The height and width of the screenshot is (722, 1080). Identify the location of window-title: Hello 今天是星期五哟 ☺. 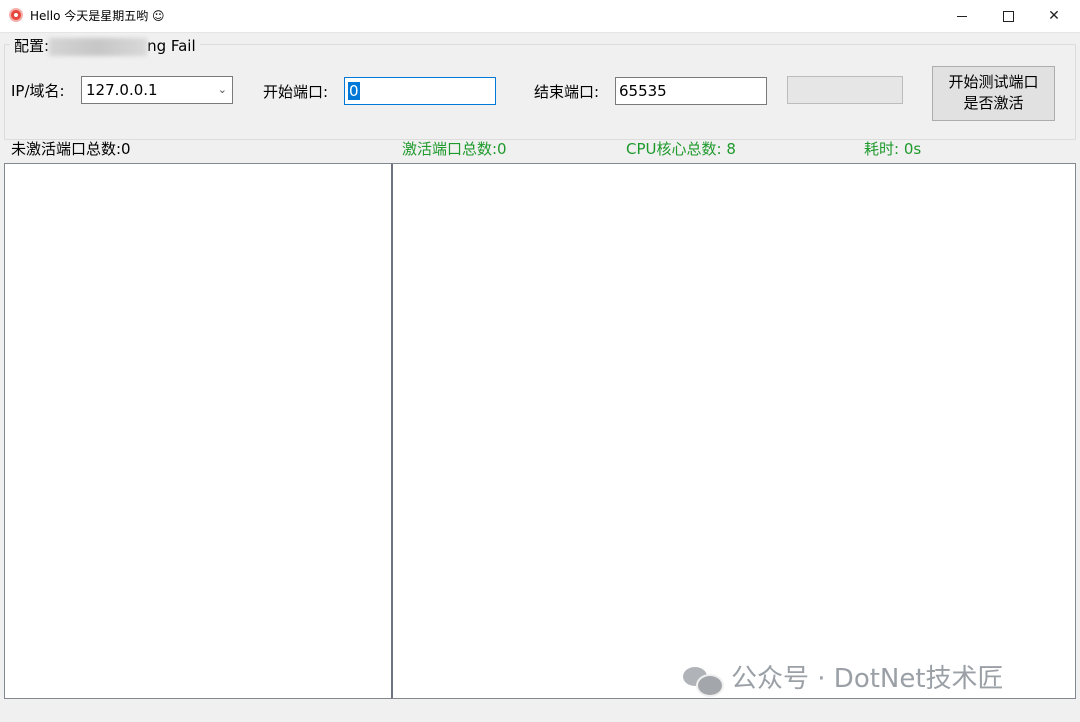
(97, 16).